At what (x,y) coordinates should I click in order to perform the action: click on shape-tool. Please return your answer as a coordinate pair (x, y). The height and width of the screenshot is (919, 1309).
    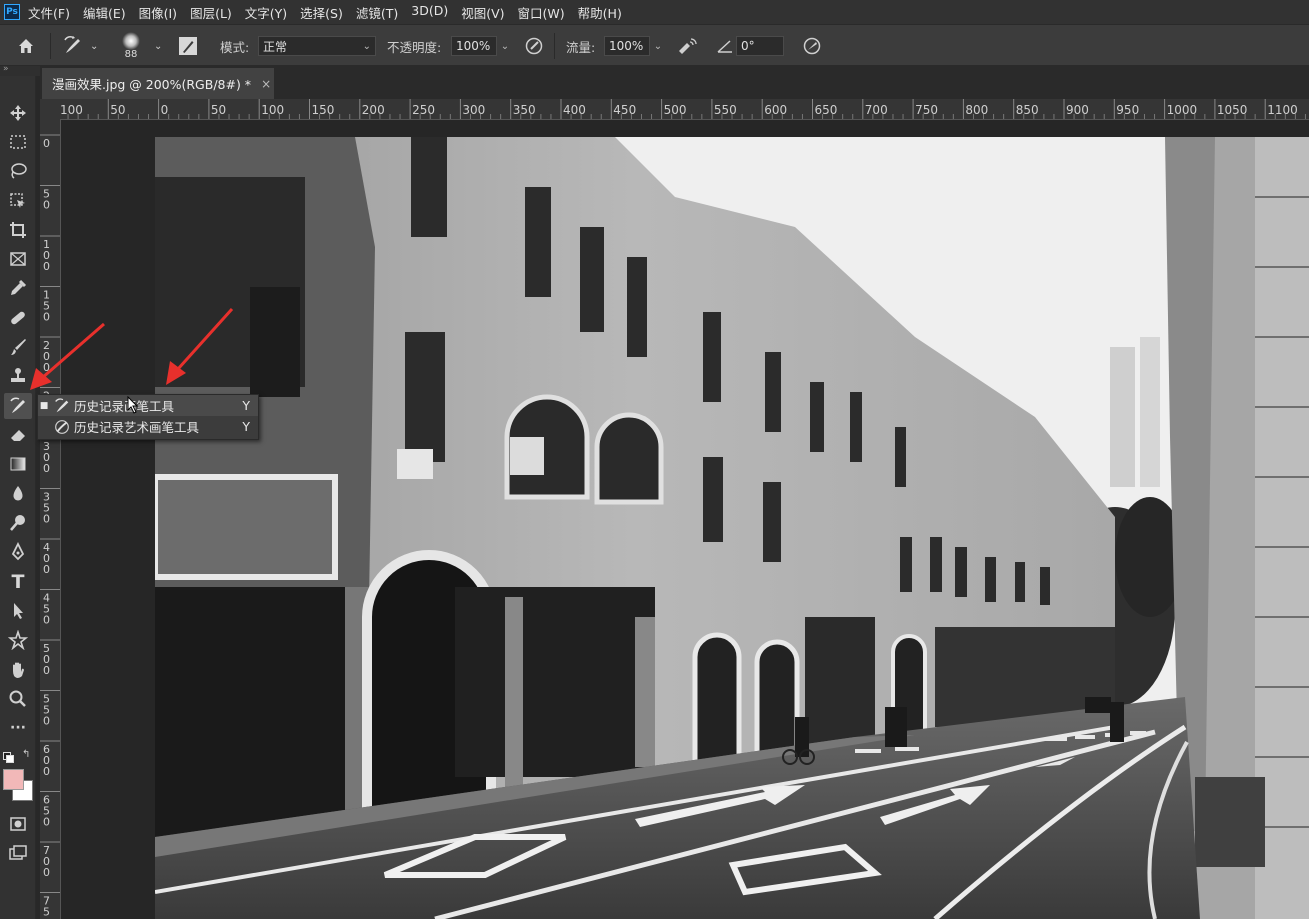
    Looking at the image, I should click on (18, 640).